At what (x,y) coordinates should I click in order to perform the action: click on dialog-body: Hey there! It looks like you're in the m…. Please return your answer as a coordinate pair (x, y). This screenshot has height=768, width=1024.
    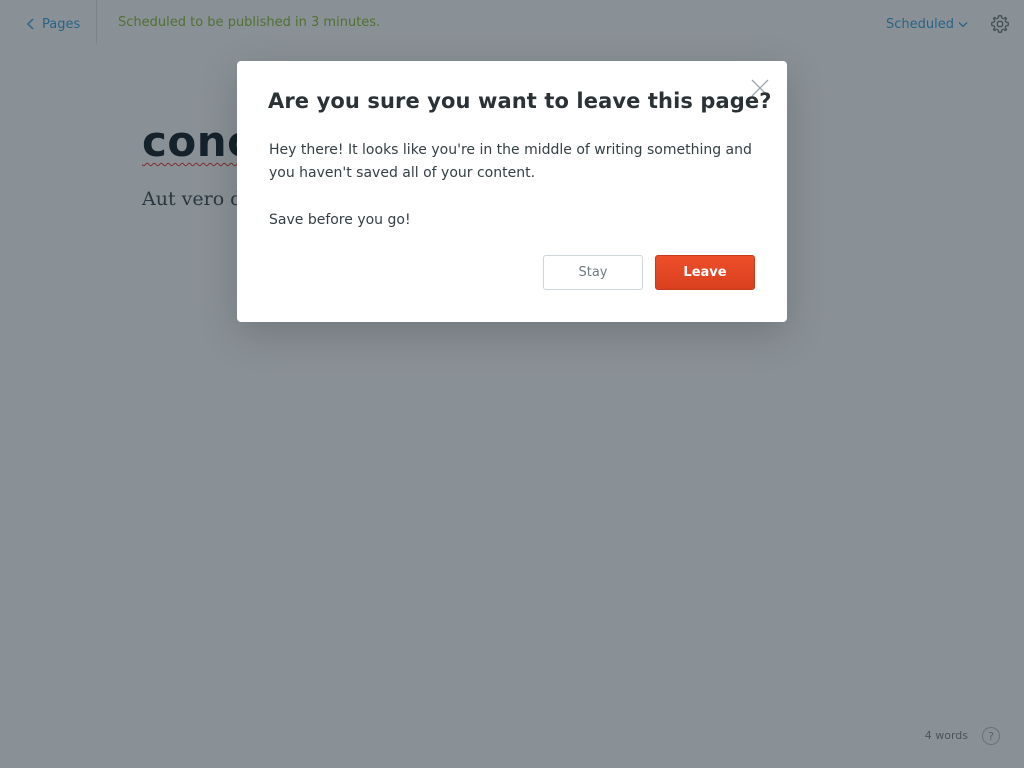
    Looking at the image, I should click on (514, 185).